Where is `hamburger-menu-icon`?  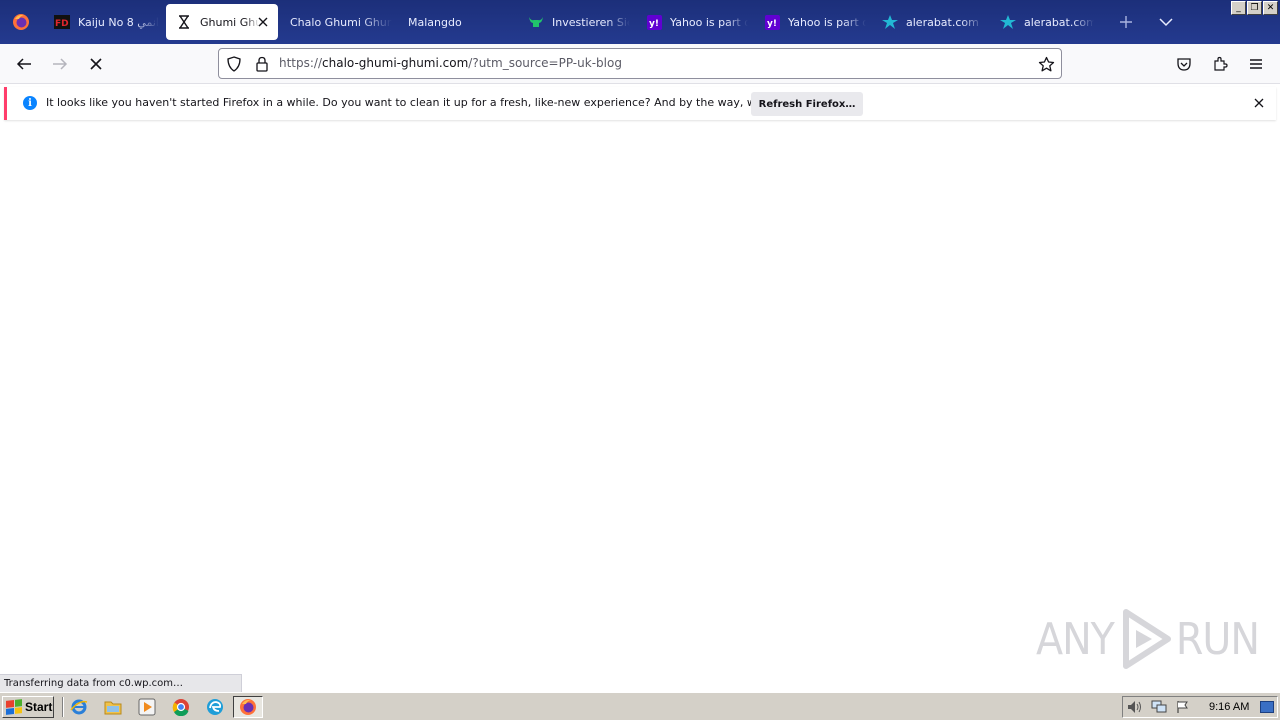 hamburger-menu-icon is located at coordinates (1256, 64).